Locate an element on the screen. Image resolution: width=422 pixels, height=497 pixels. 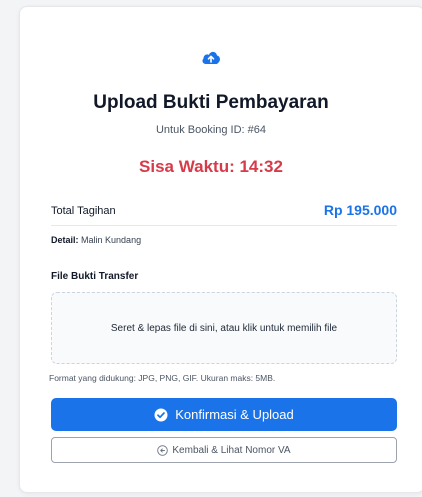
check-circle-icon is located at coordinates (161, 415).